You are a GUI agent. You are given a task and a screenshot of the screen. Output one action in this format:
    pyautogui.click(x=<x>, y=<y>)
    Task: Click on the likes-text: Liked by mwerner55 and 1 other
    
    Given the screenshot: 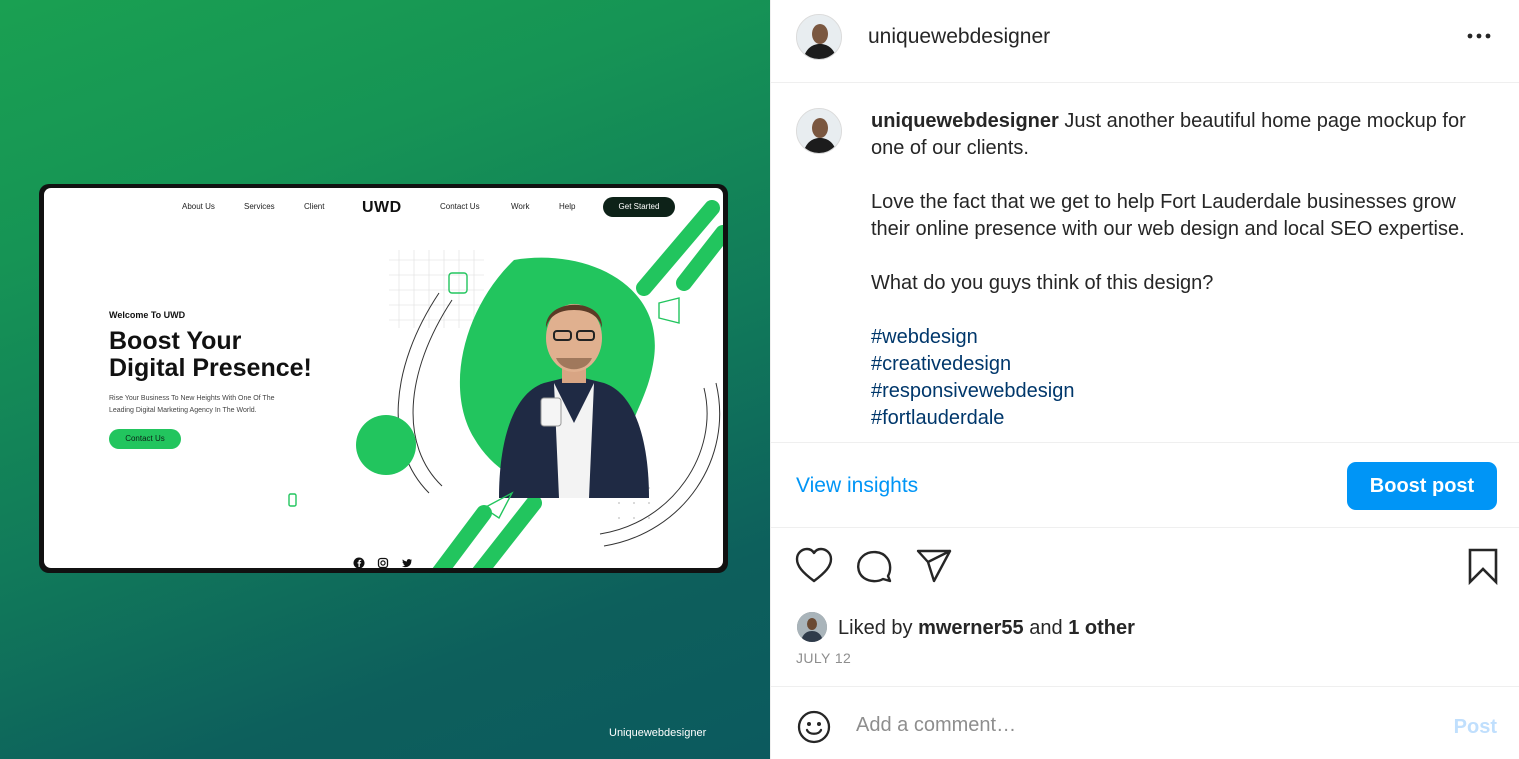 What is the action you would take?
    pyautogui.click(x=986, y=628)
    